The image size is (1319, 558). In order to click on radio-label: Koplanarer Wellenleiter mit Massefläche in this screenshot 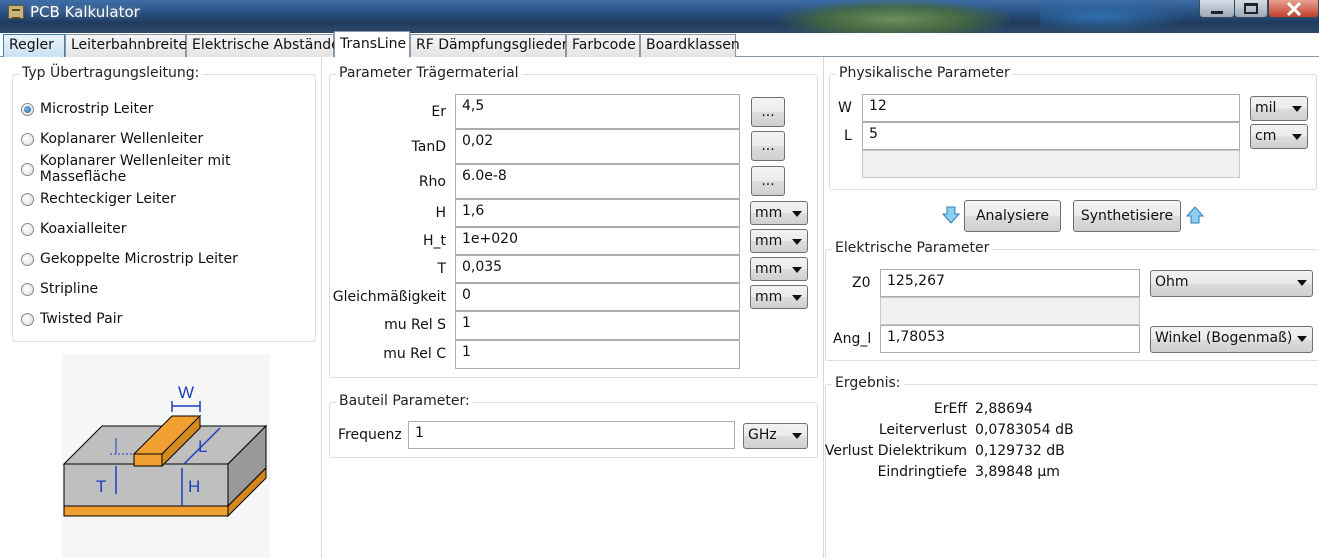, I will do `click(135, 169)`.